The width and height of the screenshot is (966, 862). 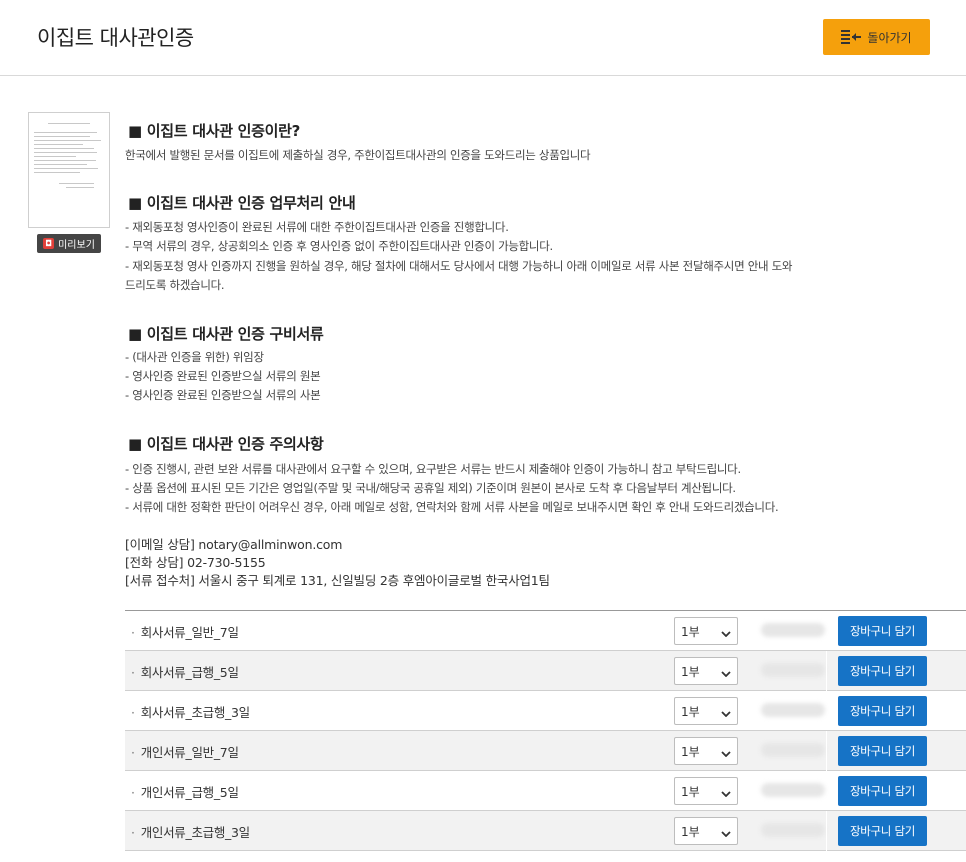 What do you see at coordinates (49, 243) in the screenshot?
I see `pdf-icon: ◘` at bounding box center [49, 243].